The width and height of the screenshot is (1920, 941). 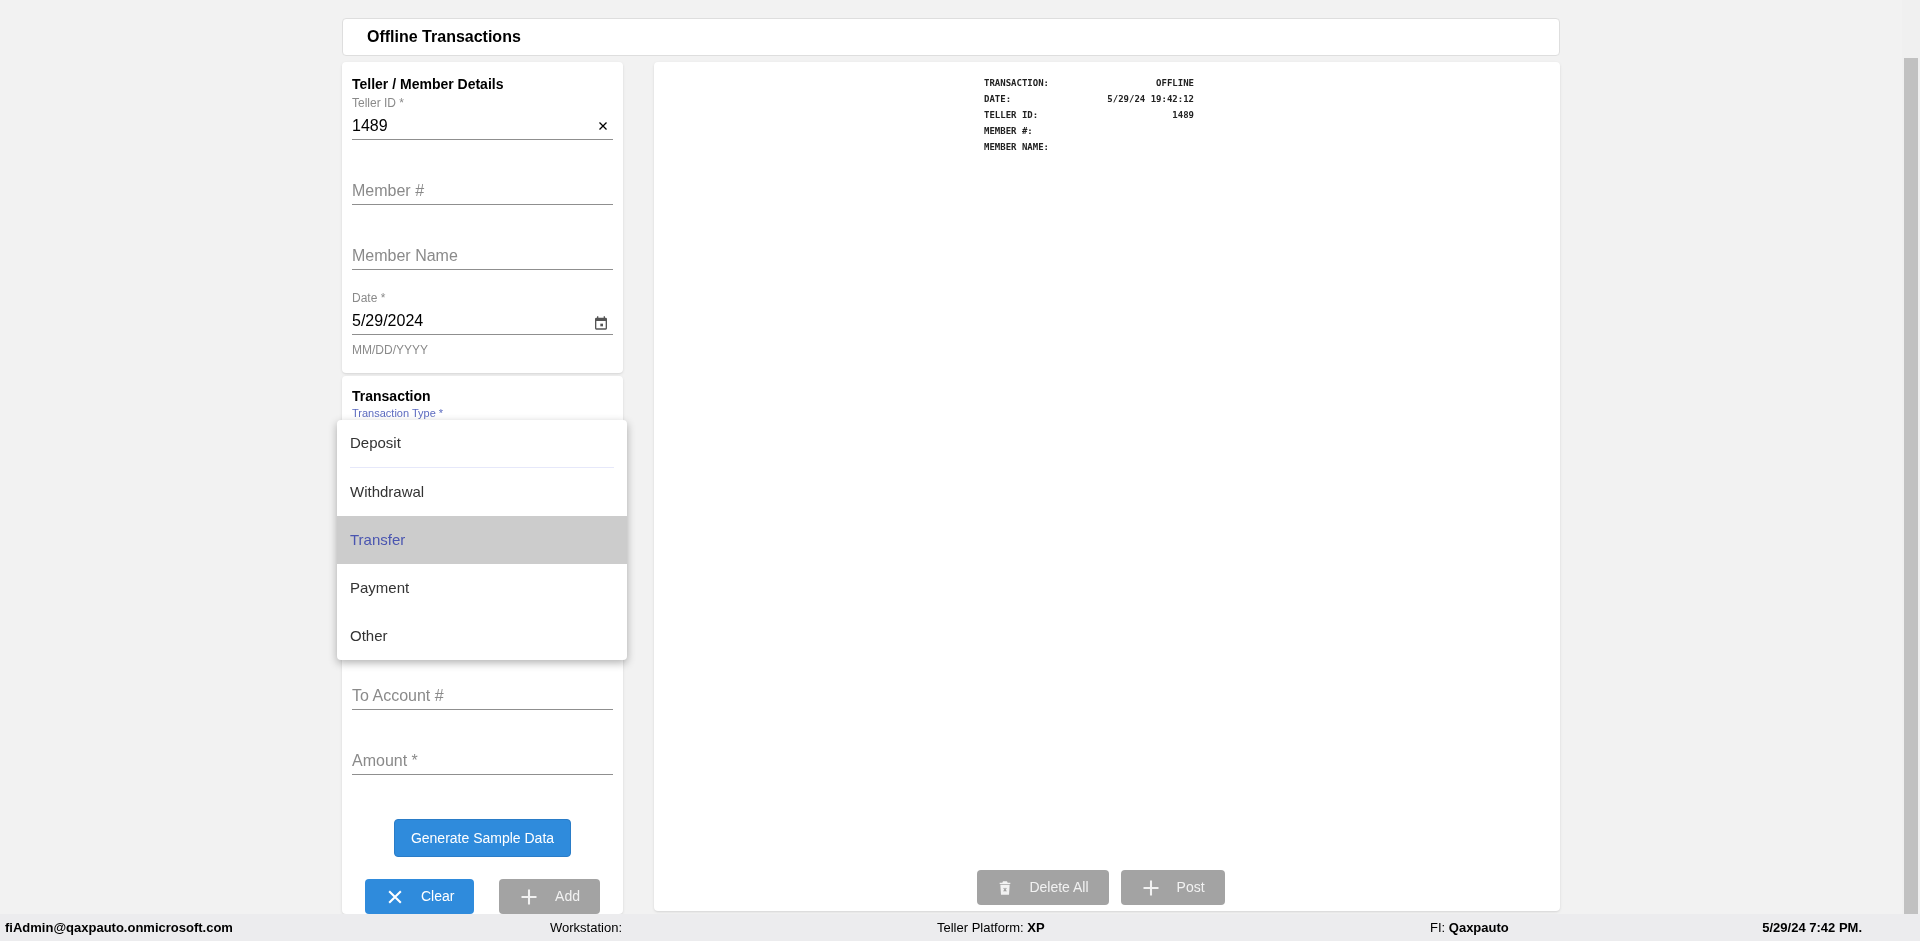 What do you see at coordinates (482, 492) in the screenshot?
I see `menu-item: Withdrawal` at bounding box center [482, 492].